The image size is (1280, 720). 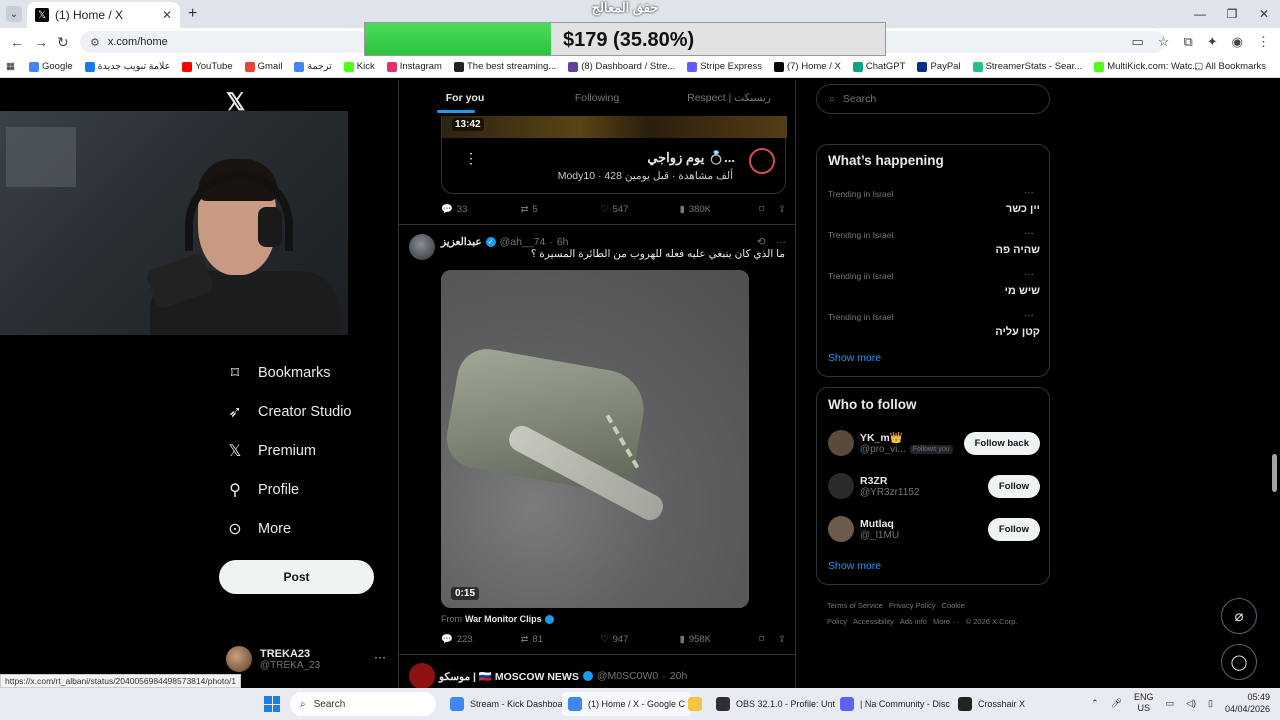 What do you see at coordinates (939, 66) in the screenshot?
I see `bookmark-item: PayPal` at bounding box center [939, 66].